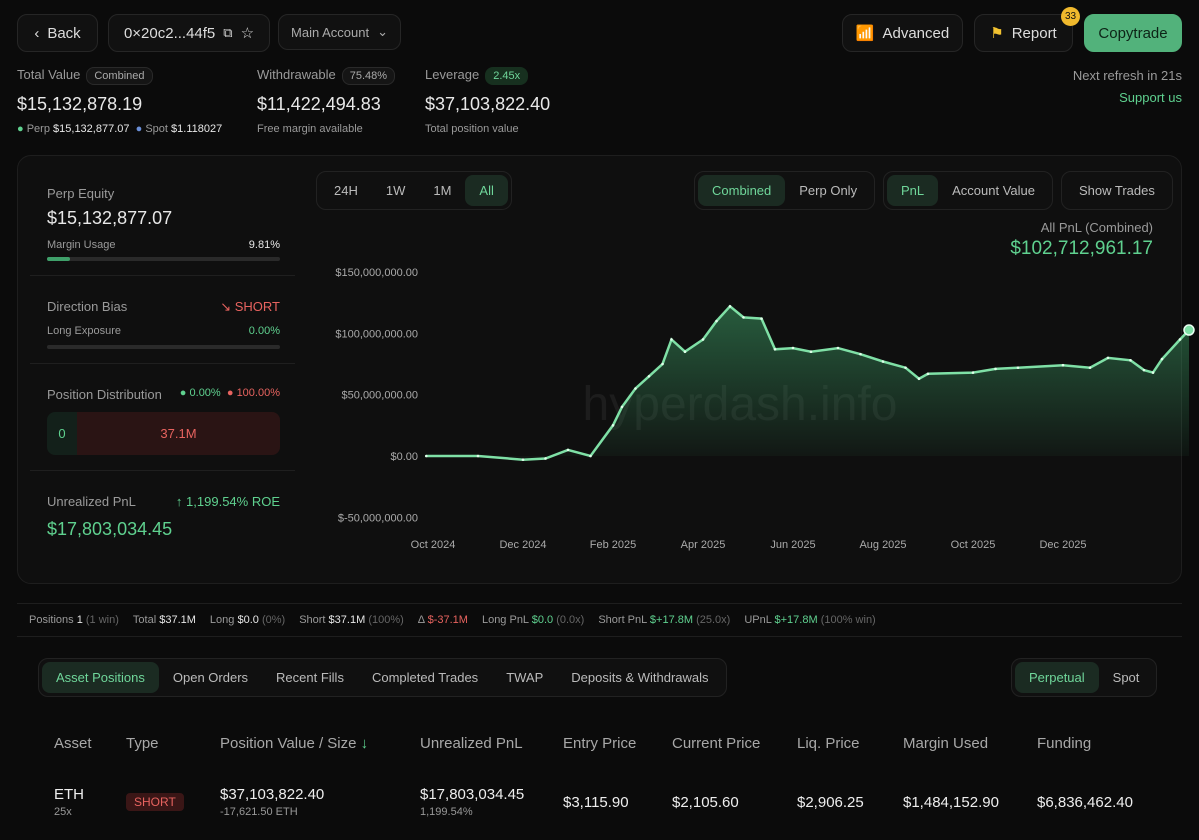 Image resolution: width=1199 pixels, height=840 pixels. Describe the element at coordinates (1057, 677) in the screenshot. I see `tab-perpetual: Perpetual` at that location.